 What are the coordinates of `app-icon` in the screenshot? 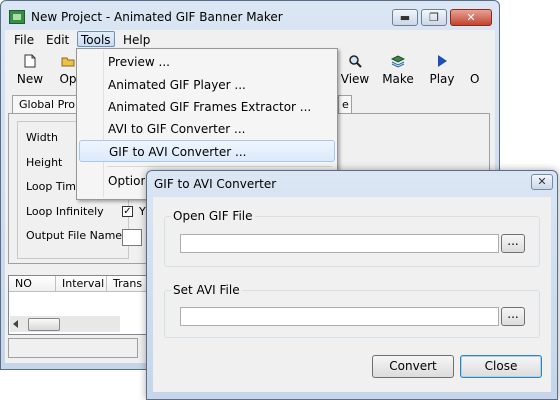 It's located at (17, 17).